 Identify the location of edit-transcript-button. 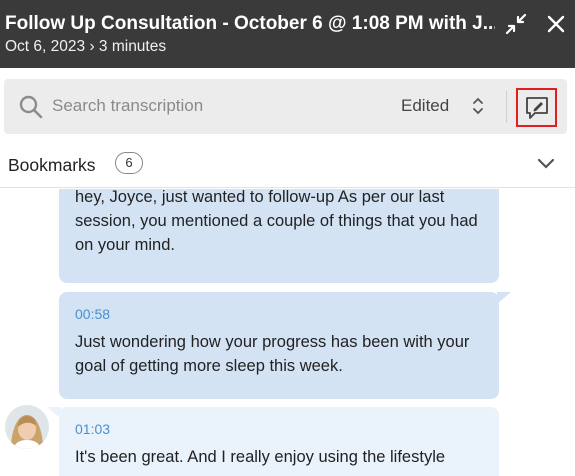
(536, 107).